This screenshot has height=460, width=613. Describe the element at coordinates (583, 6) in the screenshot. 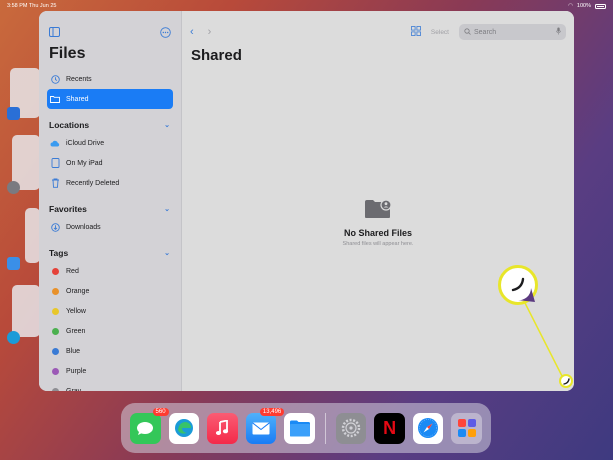

I see `battery-percent: 100%` at that location.